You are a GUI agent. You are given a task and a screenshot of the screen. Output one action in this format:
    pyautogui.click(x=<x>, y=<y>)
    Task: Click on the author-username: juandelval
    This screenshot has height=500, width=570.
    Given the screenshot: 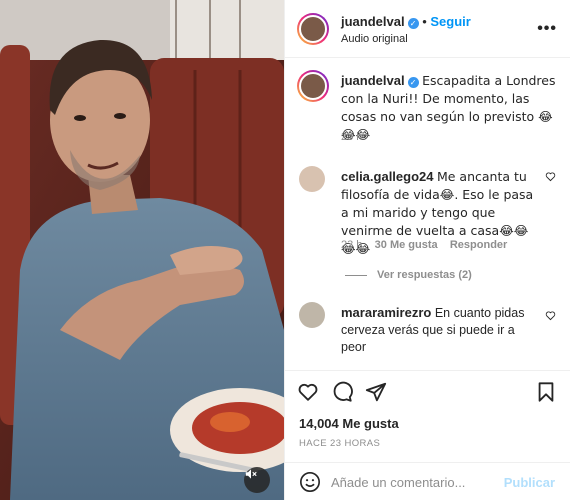 What is the action you would take?
    pyautogui.click(x=373, y=21)
    